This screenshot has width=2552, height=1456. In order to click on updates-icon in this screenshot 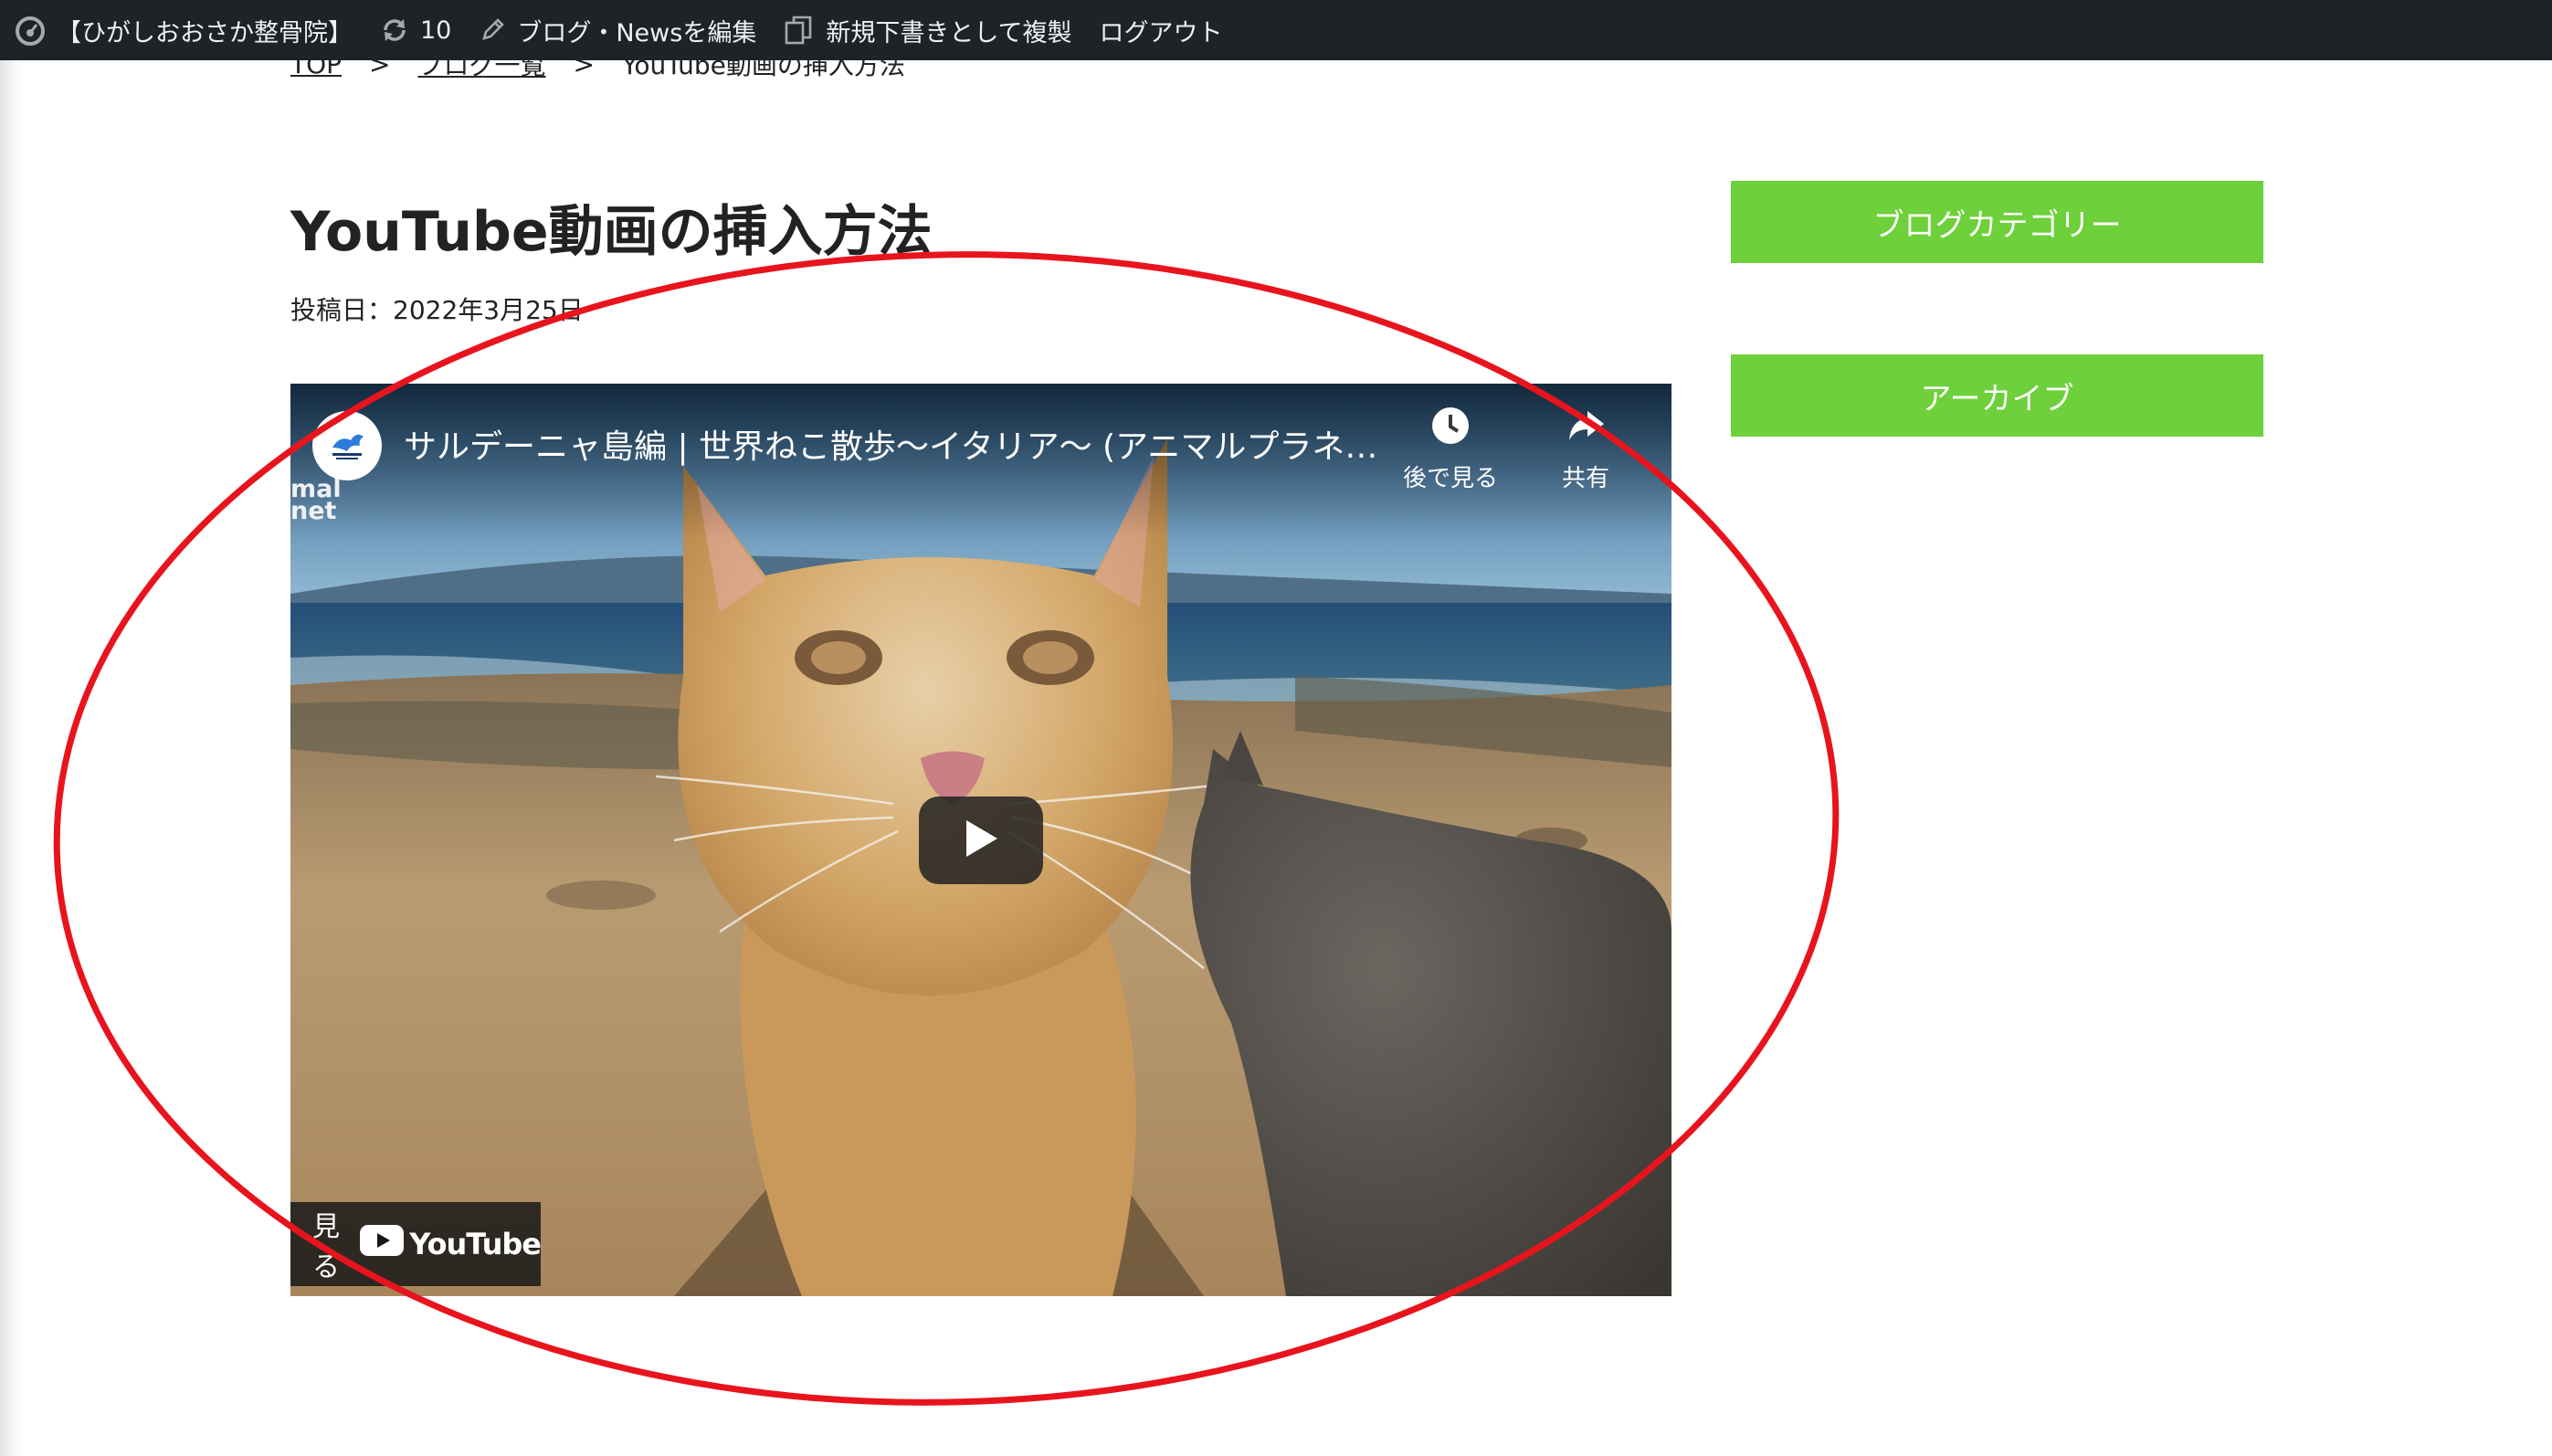, I will do `click(394, 31)`.